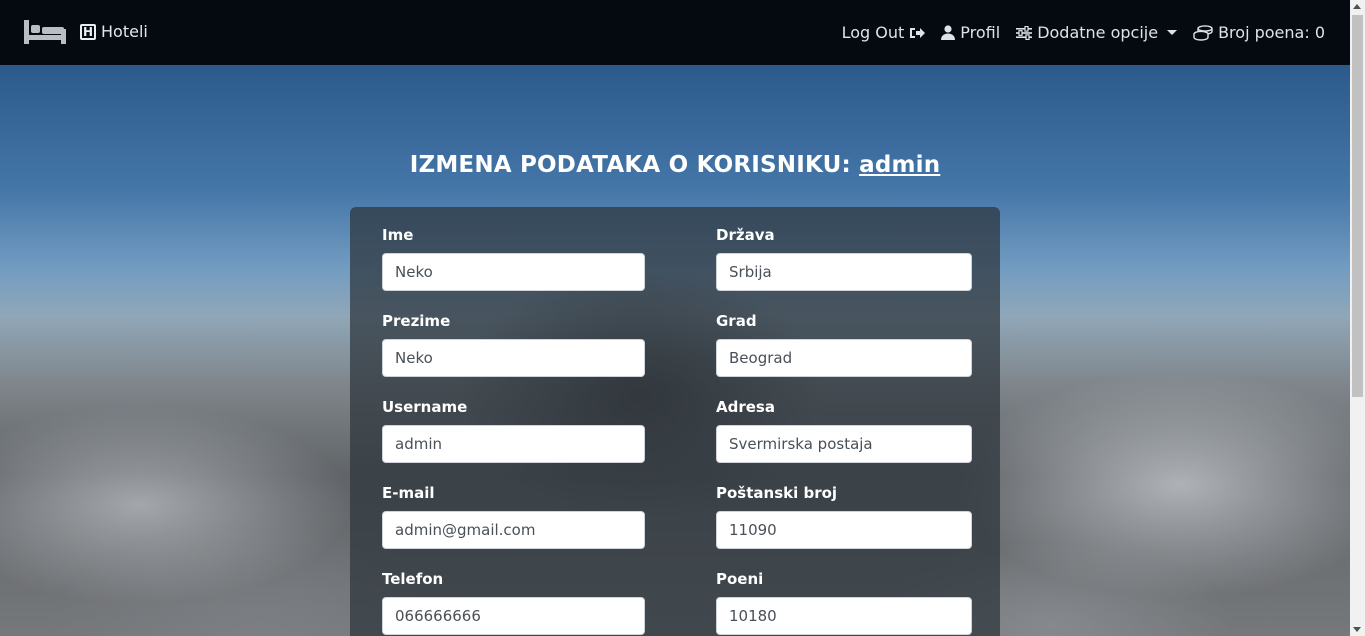 This screenshot has width=1365, height=636. I want to click on page-title-prefix: IZMENA PODATAKA O KORISNIKU:, so click(630, 165).